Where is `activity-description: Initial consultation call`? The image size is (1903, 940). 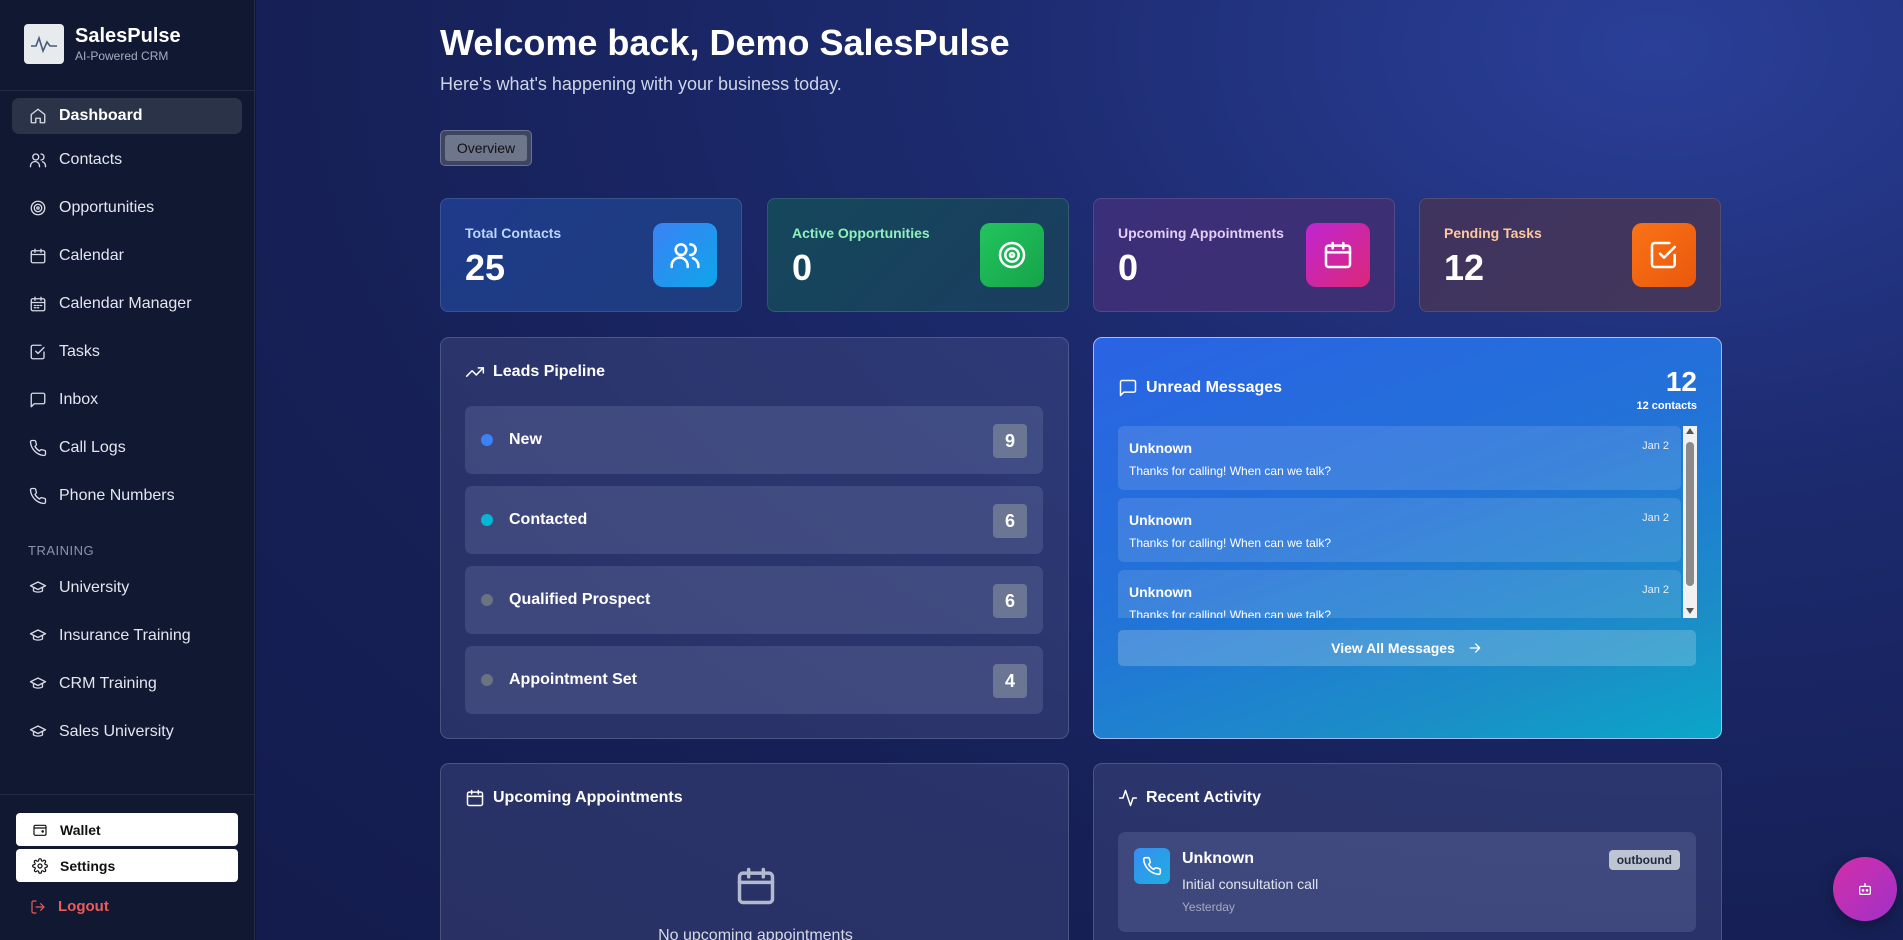 activity-description: Initial consultation call is located at coordinates (1250, 884).